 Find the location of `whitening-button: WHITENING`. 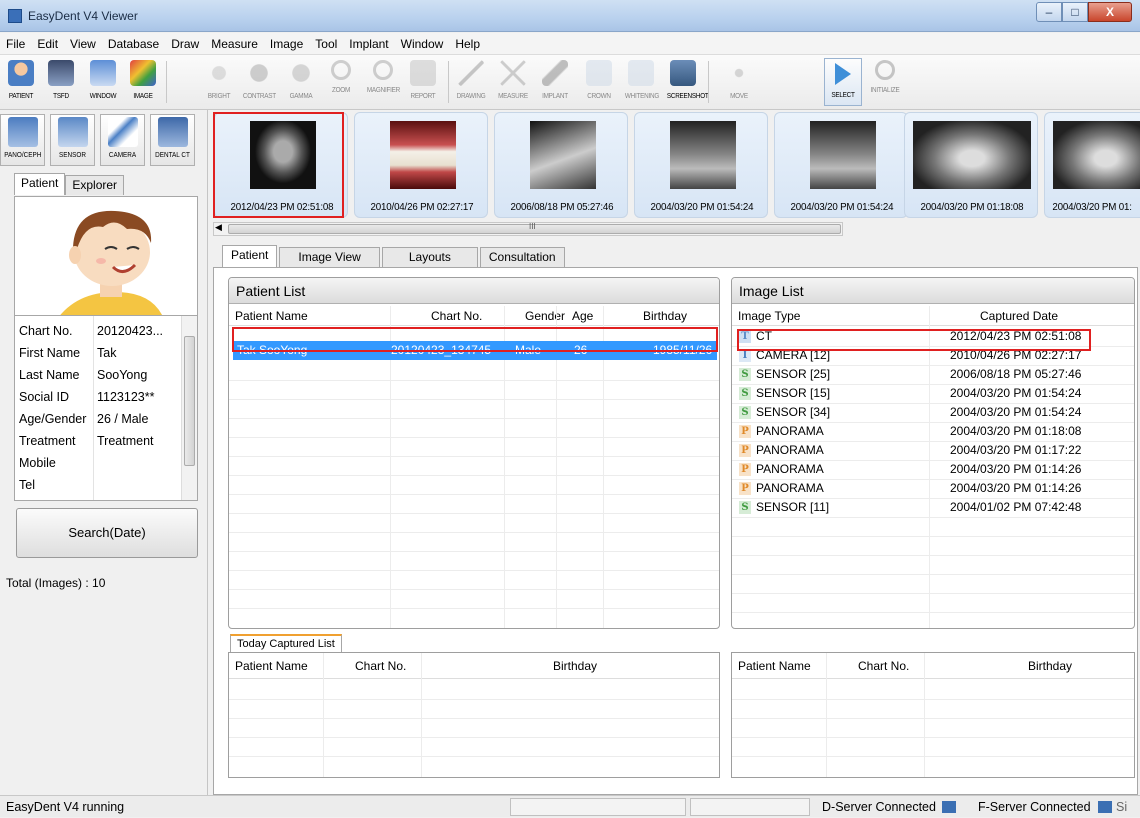

whitening-button: WHITENING is located at coordinates (641, 82).